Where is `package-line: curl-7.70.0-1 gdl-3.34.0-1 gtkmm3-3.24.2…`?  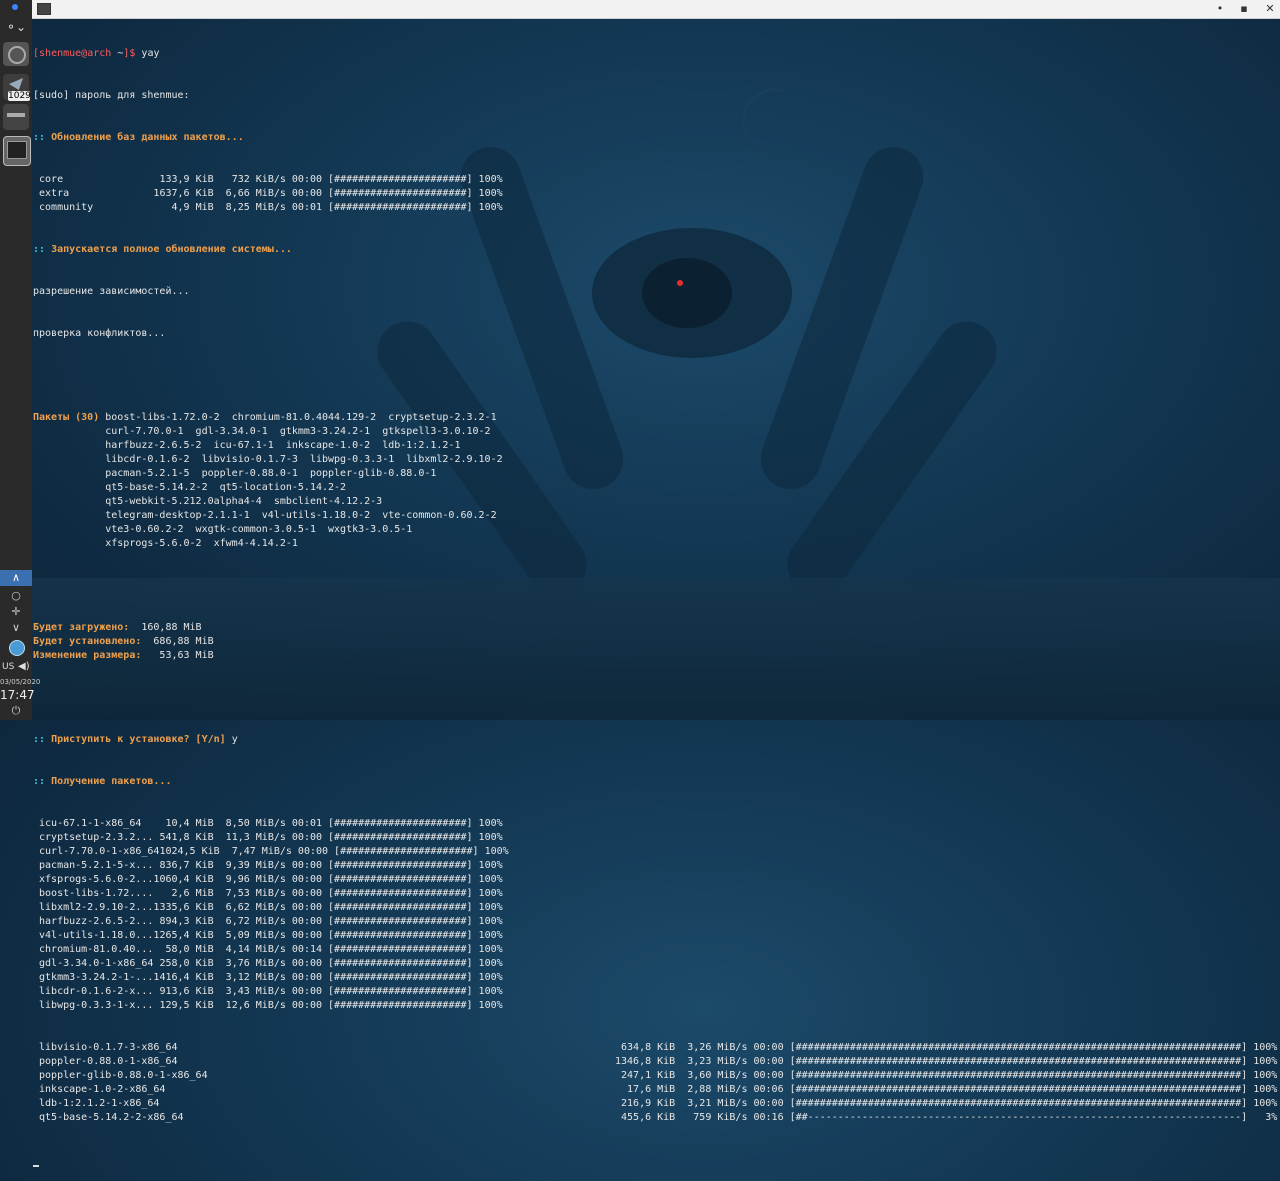
package-line: curl-7.70.0-1 gdl-3.34.0-1 gtkmm3-3.24.2… is located at coordinates (656, 432).